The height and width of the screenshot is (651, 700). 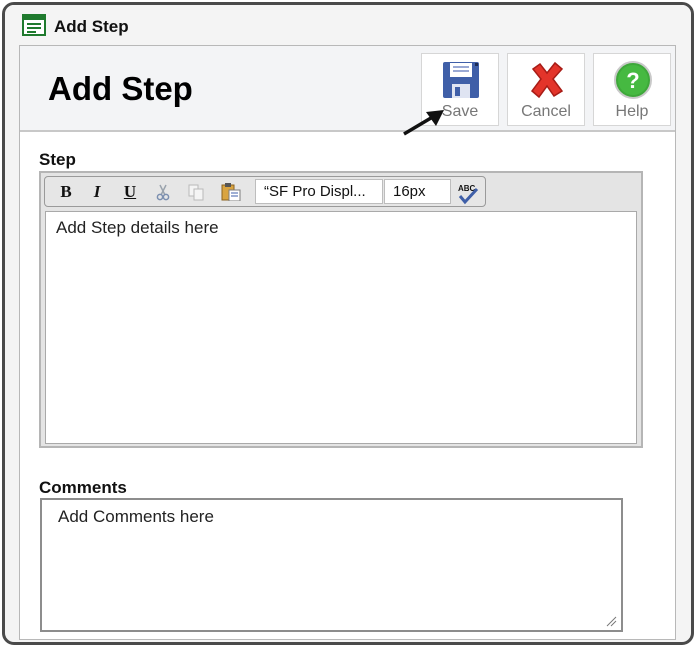 I want to click on underline-button: U, so click(x=130, y=192).